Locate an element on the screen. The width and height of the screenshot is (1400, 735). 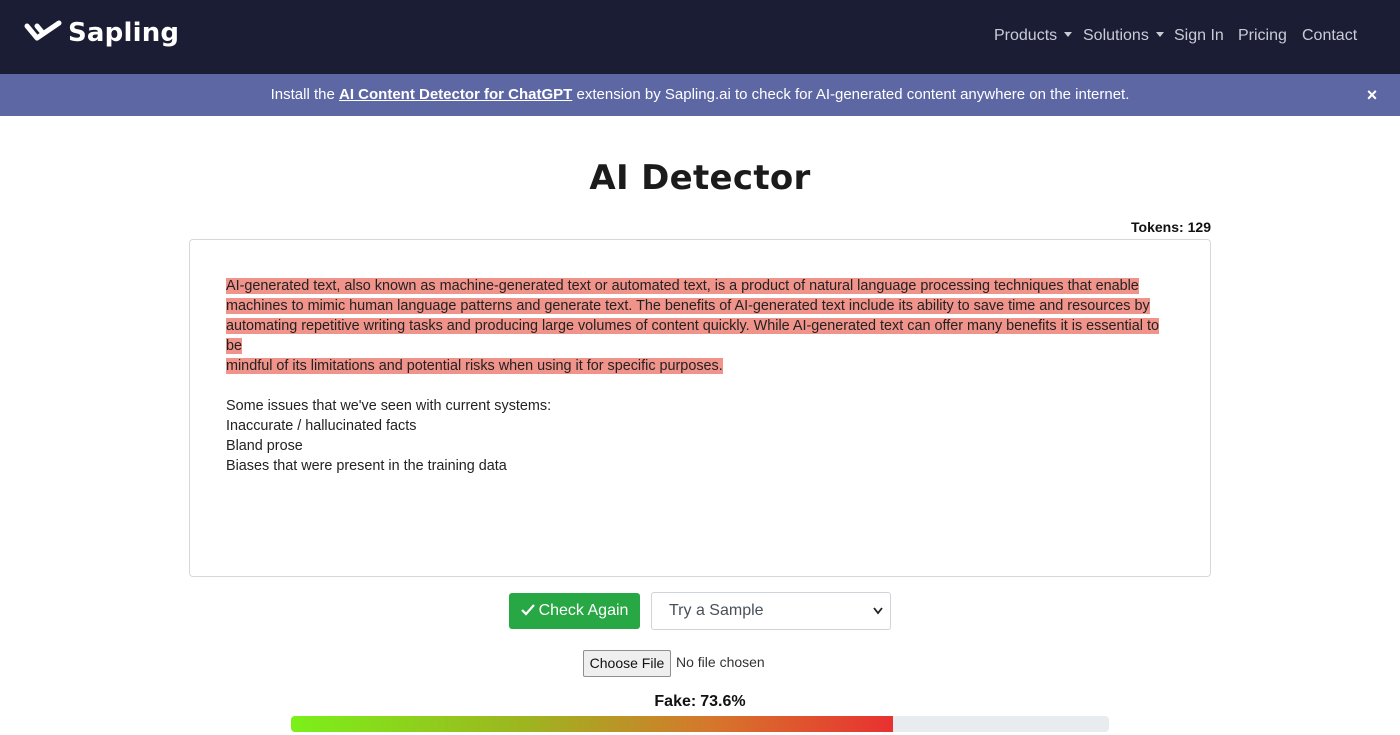
brand-logo: Sapling is located at coordinates (101, 33).